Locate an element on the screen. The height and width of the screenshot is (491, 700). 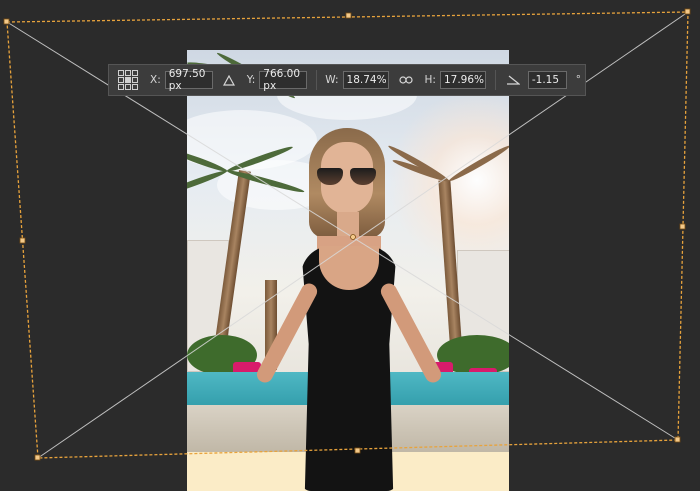
handle-top-right is located at coordinates (687, 11).